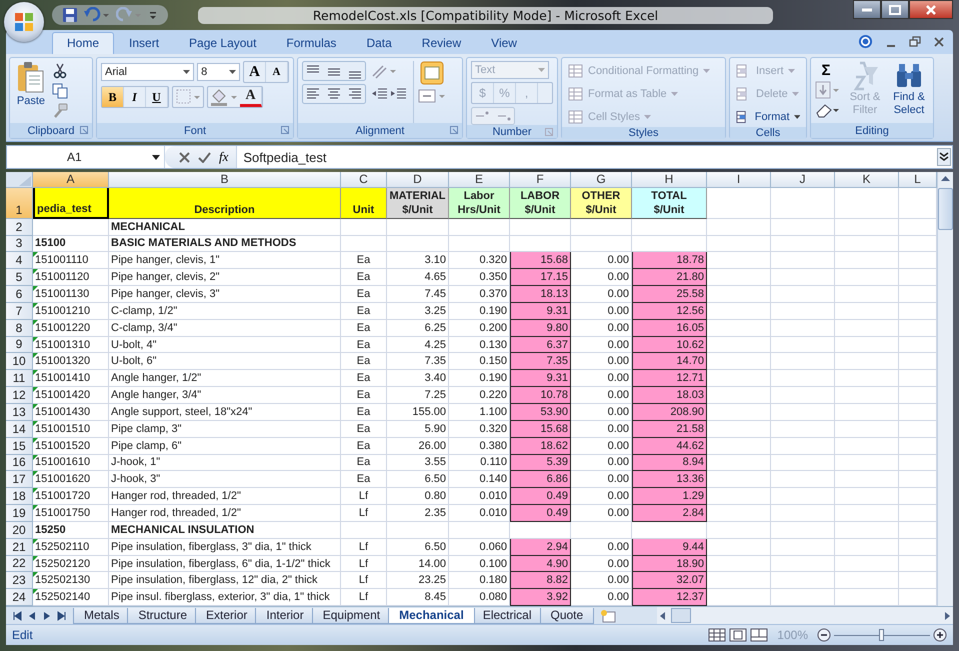  Describe the element at coordinates (19, 361) in the screenshot. I see `row-header: 10` at that location.